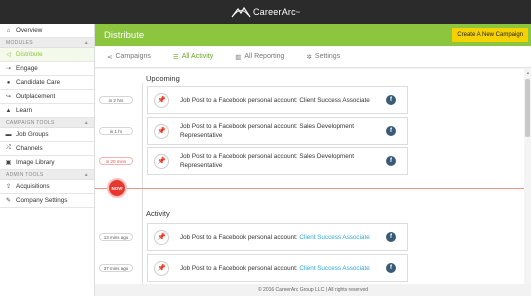 Image resolution: width=531 pixels, height=296 pixels. What do you see at coordinates (274, 12) in the screenshot?
I see `brand-name: CareerArc` at bounding box center [274, 12].